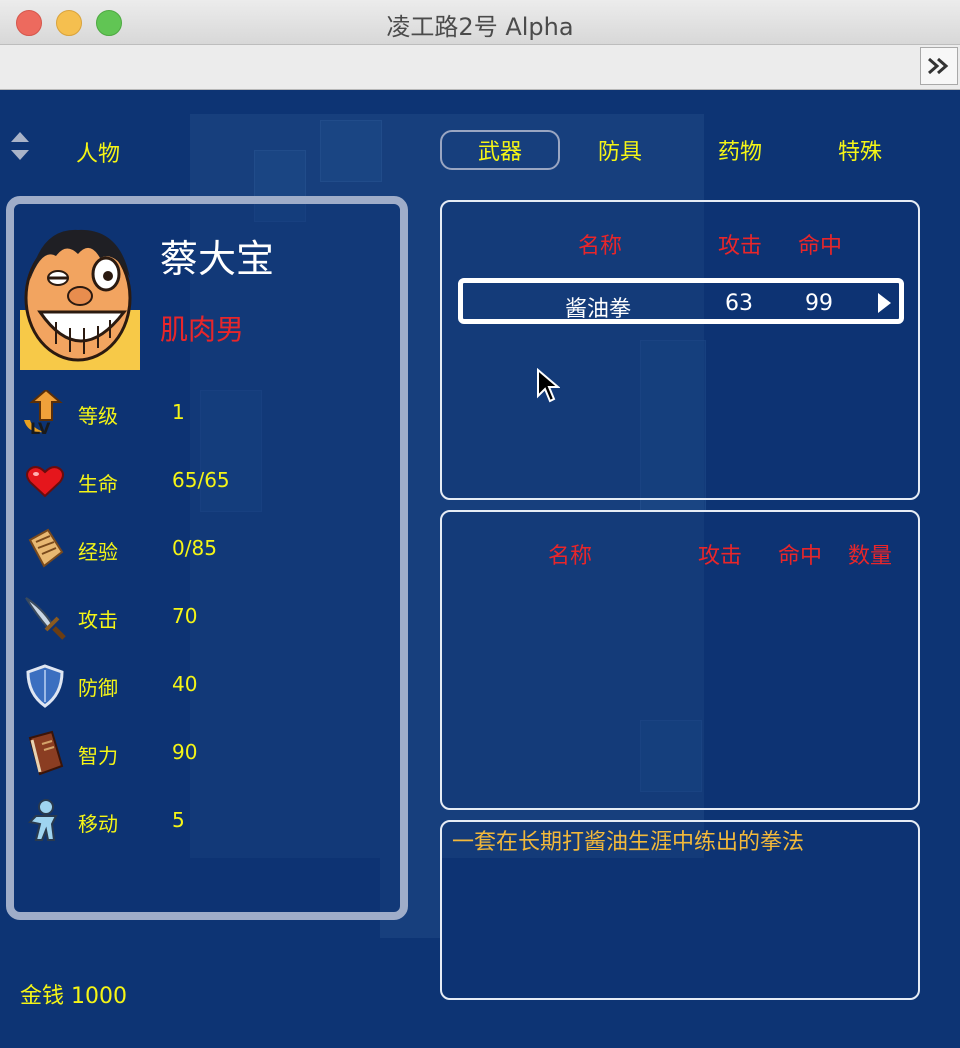  What do you see at coordinates (73, 996) in the screenshot?
I see `money-display: 金钱 1000` at bounding box center [73, 996].